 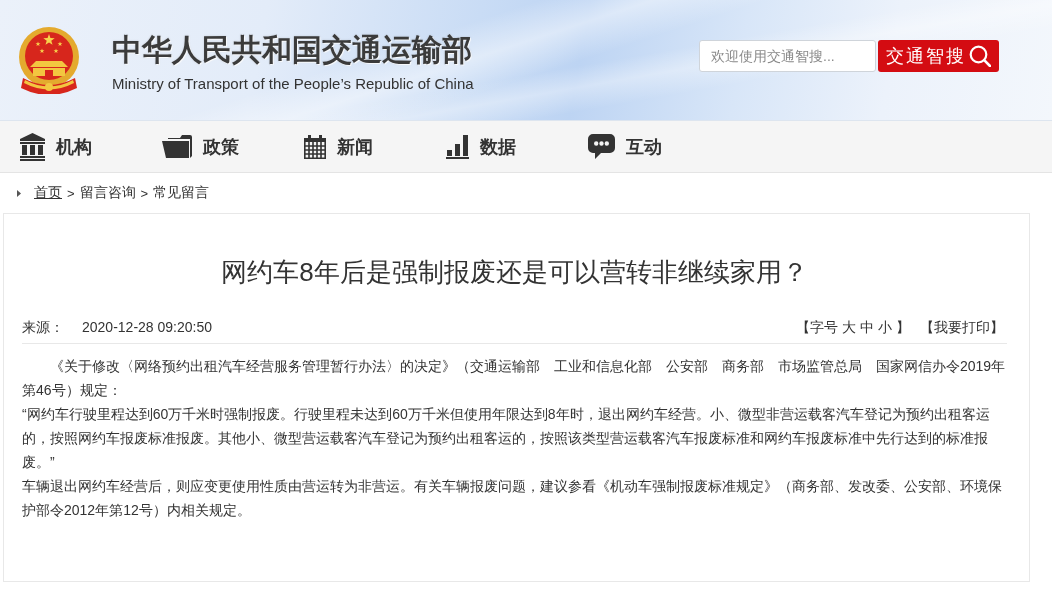 What do you see at coordinates (147, 327) in the screenshot?
I see `publish-date: 2020-12-28 09:20:50` at bounding box center [147, 327].